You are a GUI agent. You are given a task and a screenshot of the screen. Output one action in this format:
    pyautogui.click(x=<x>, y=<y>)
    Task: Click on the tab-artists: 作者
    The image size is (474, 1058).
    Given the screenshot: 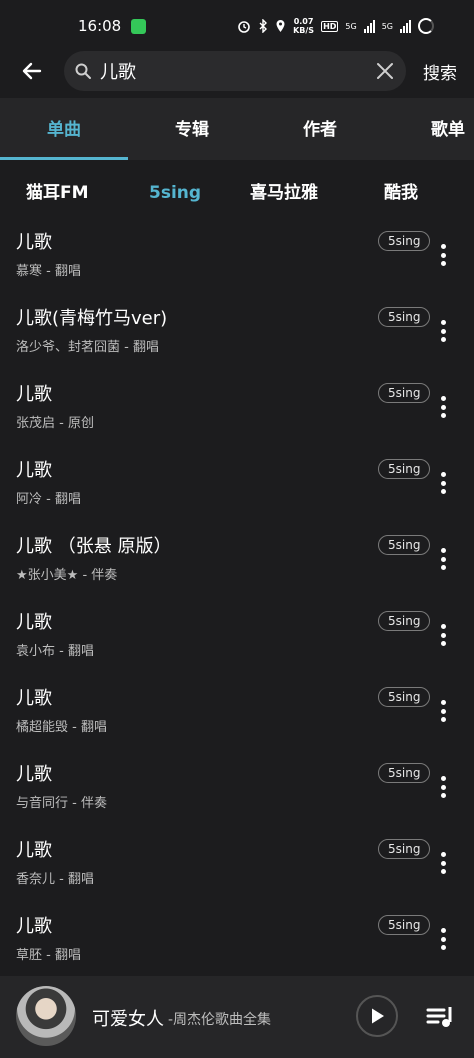 What is the action you would take?
    pyautogui.click(x=320, y=129)
    